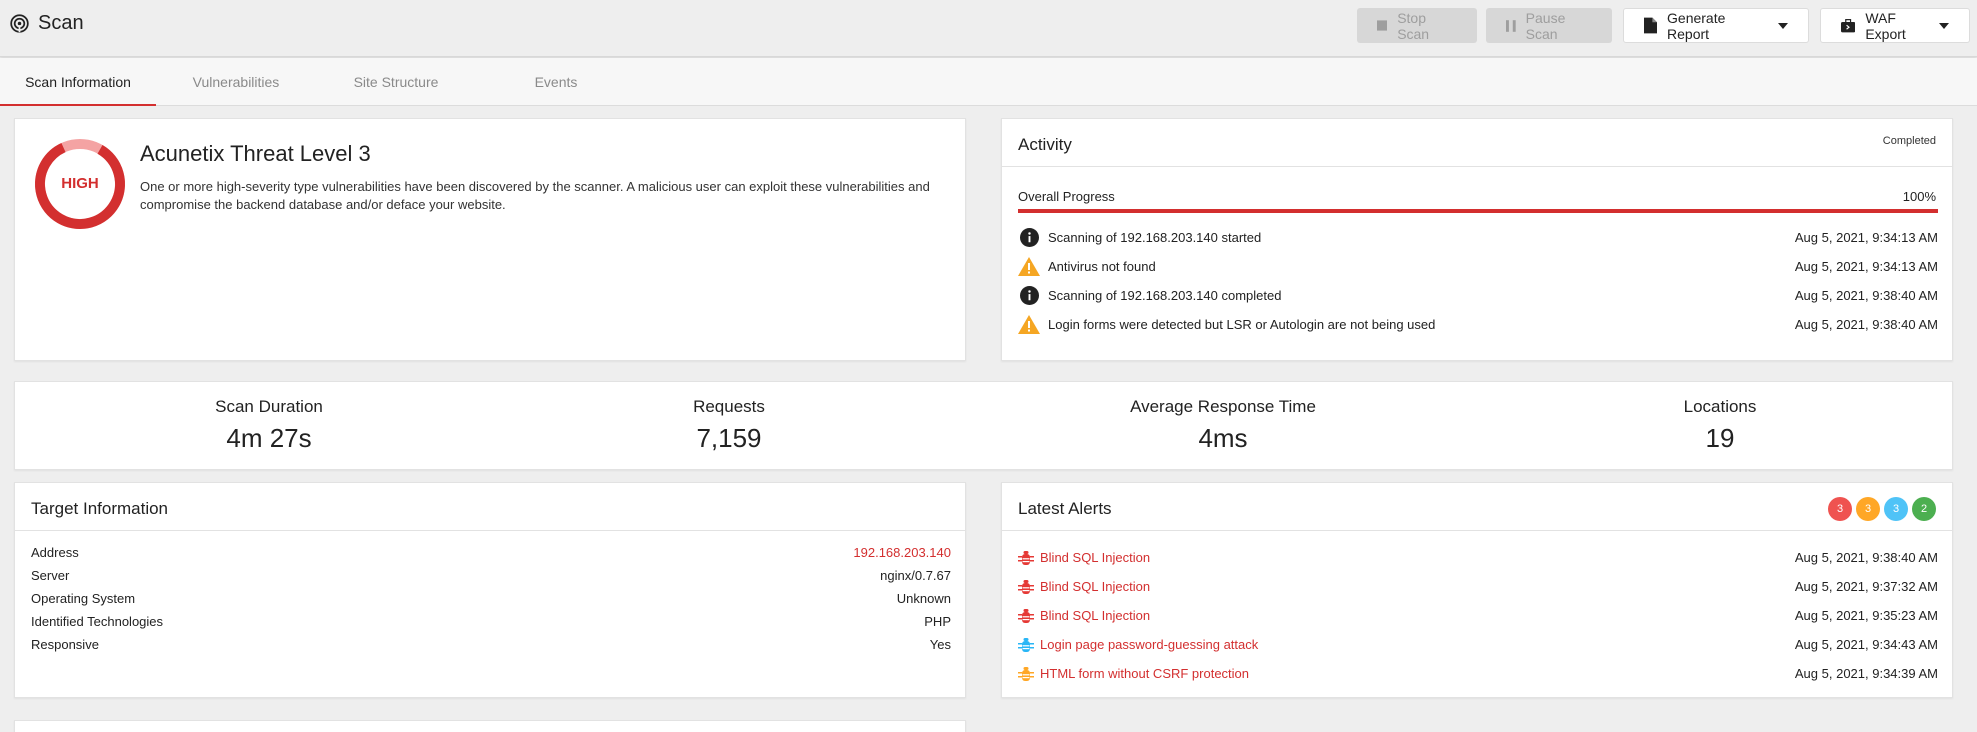  I want to click on target-title: Target Information, so click(100, 508).